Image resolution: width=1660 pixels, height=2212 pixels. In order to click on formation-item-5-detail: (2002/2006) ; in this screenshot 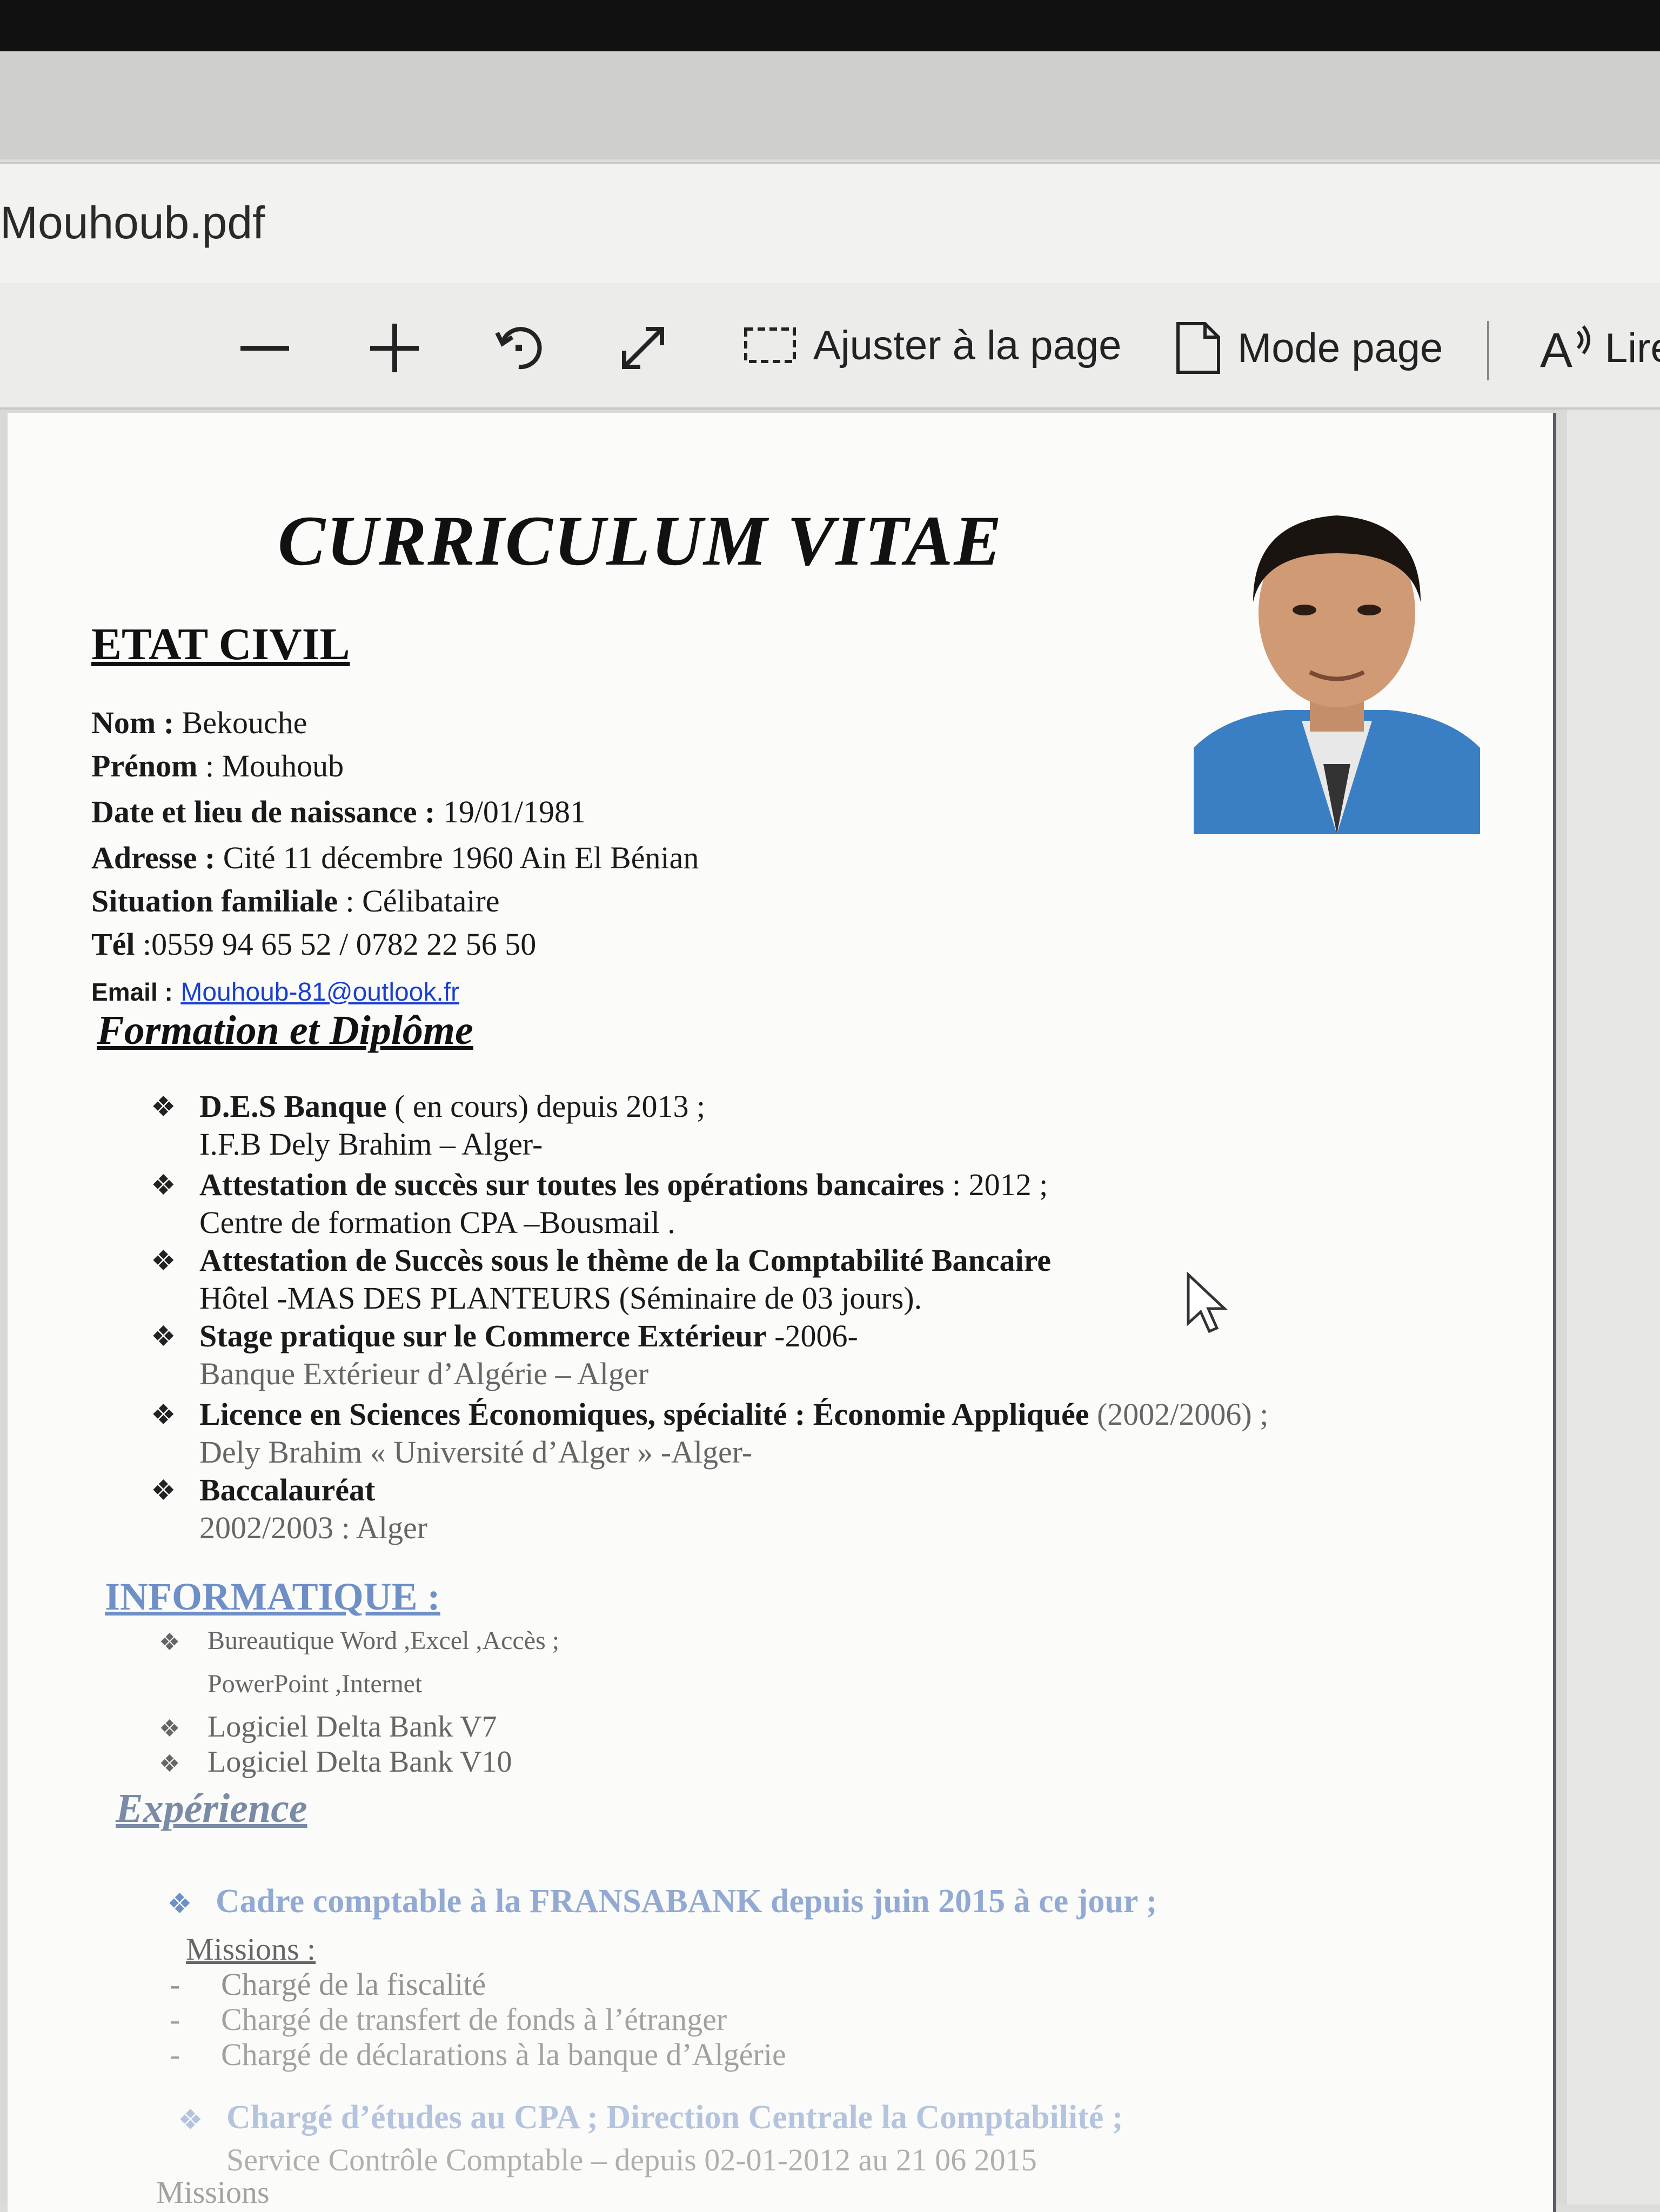, I will do `click(1179, 1415)`.